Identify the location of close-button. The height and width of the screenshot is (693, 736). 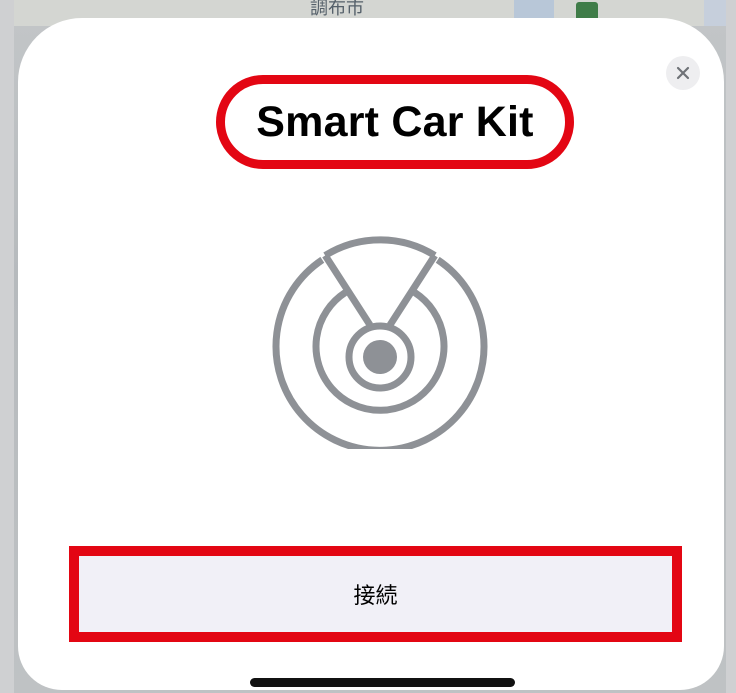
(683, 73).